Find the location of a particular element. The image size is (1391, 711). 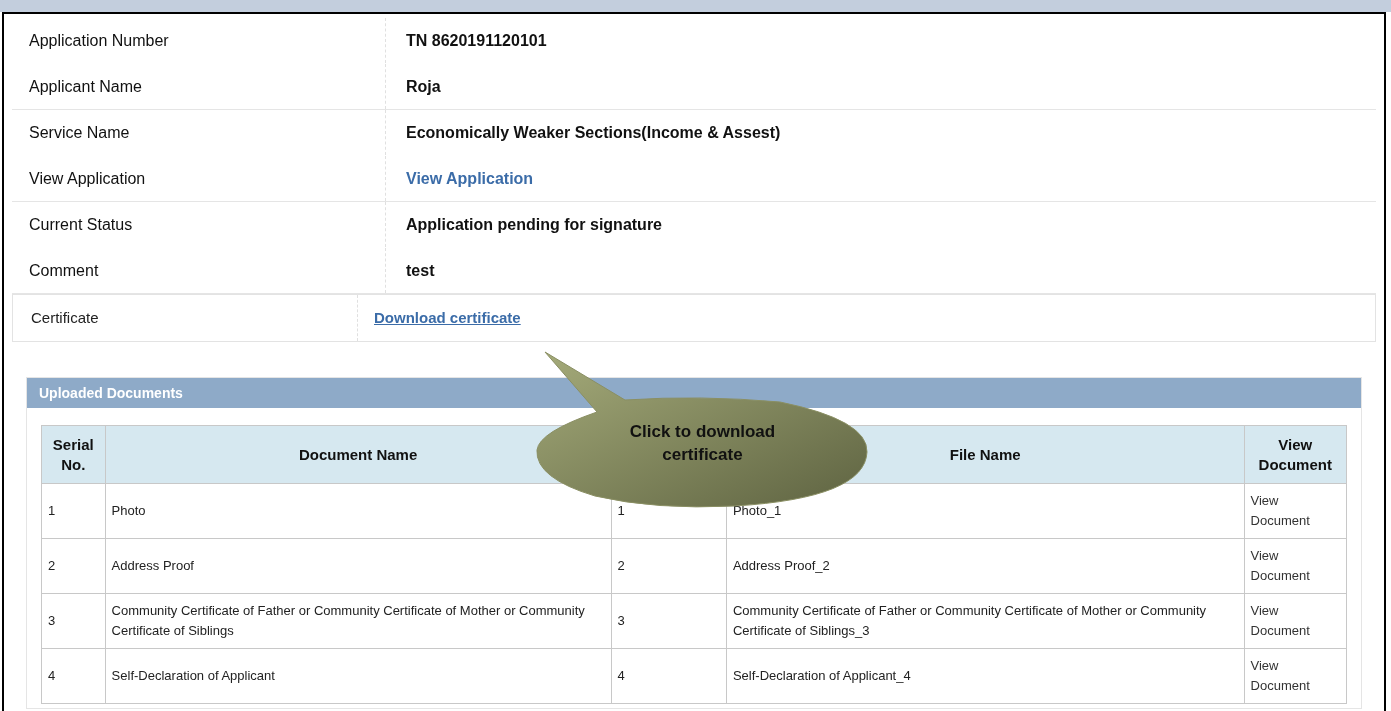

field-label: View Application is located at coordinates (87, 178).